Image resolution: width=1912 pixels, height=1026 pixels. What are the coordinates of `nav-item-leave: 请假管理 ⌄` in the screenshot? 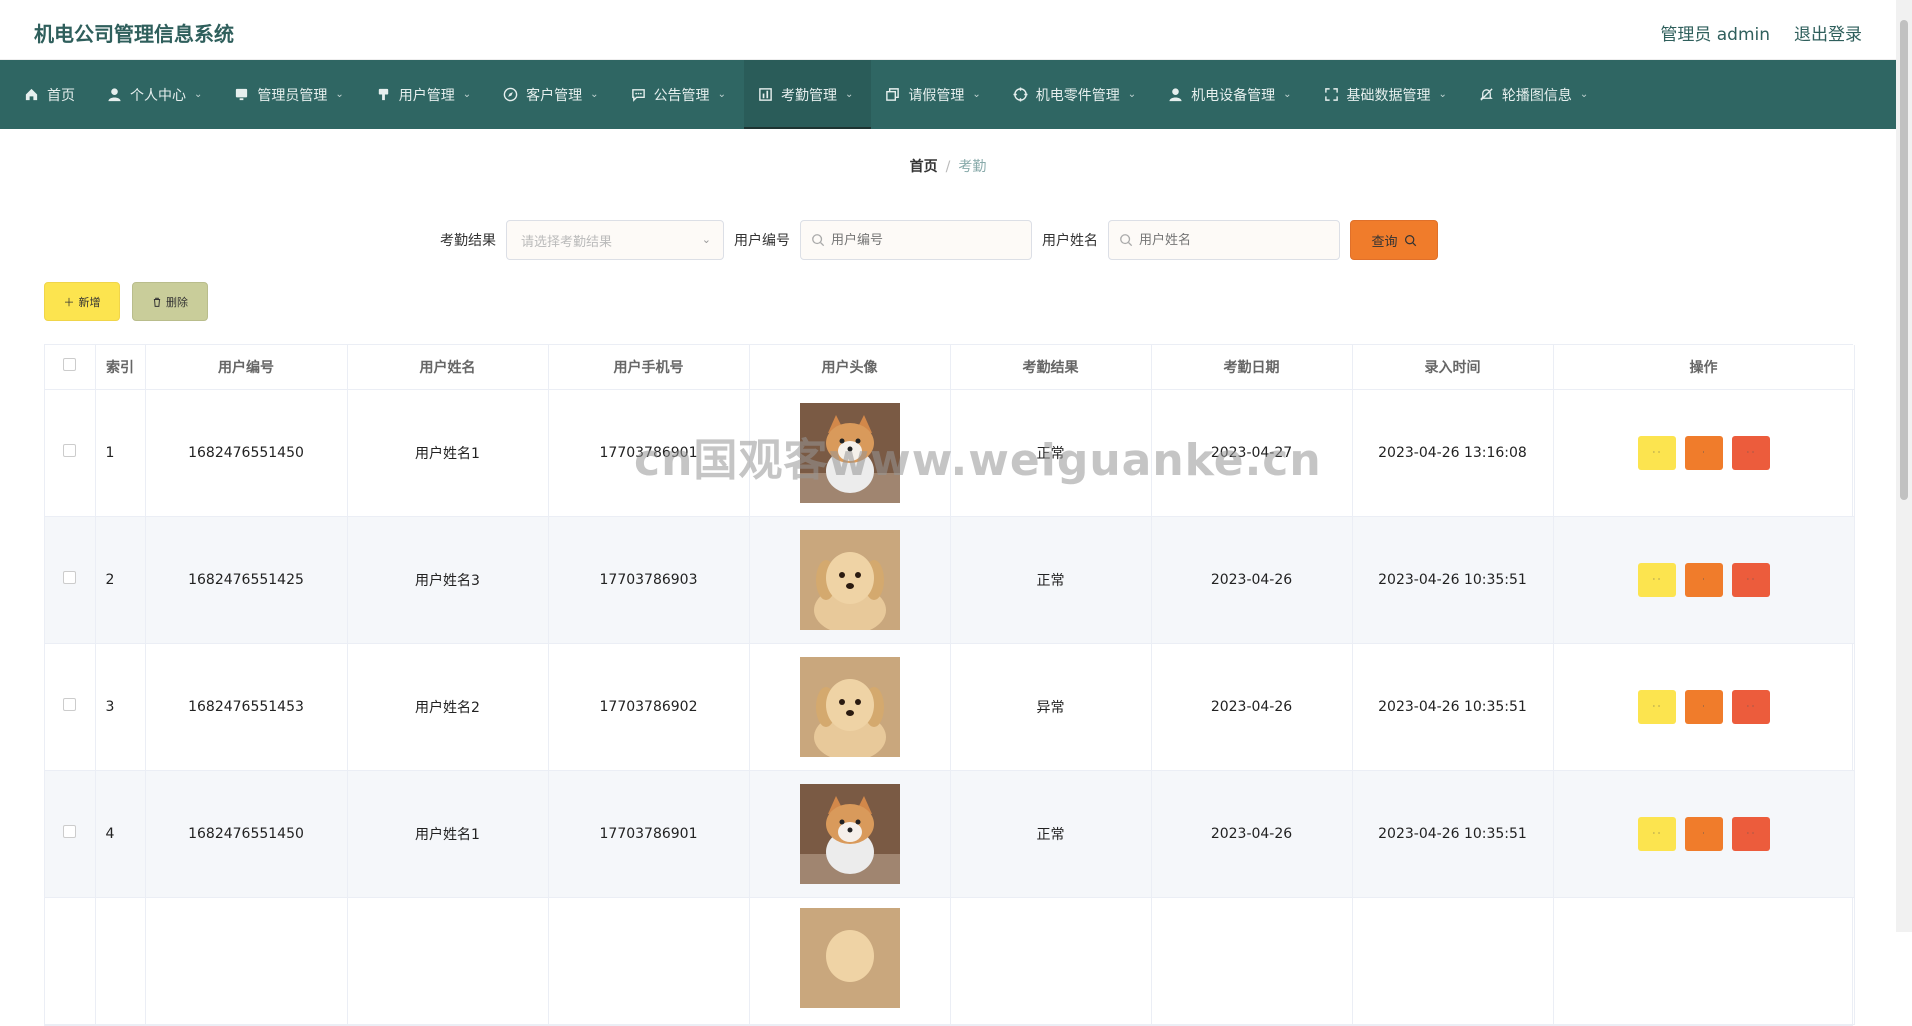 It's located at (934, 94).